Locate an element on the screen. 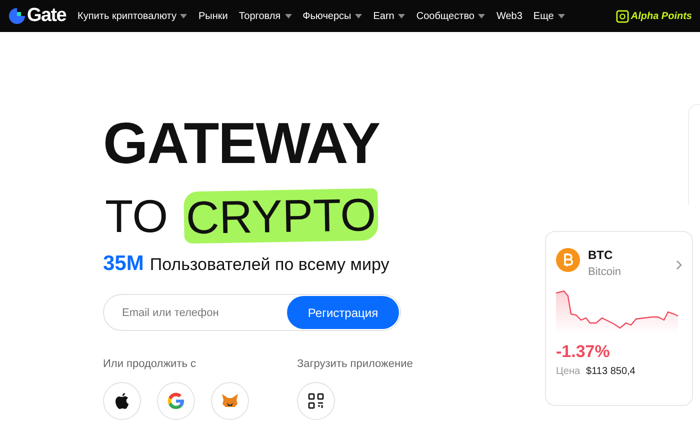 Image resolution: width=700 pixels, height=431 pixels. price-value: $113 850,4 is located at coordinates (611, 371).